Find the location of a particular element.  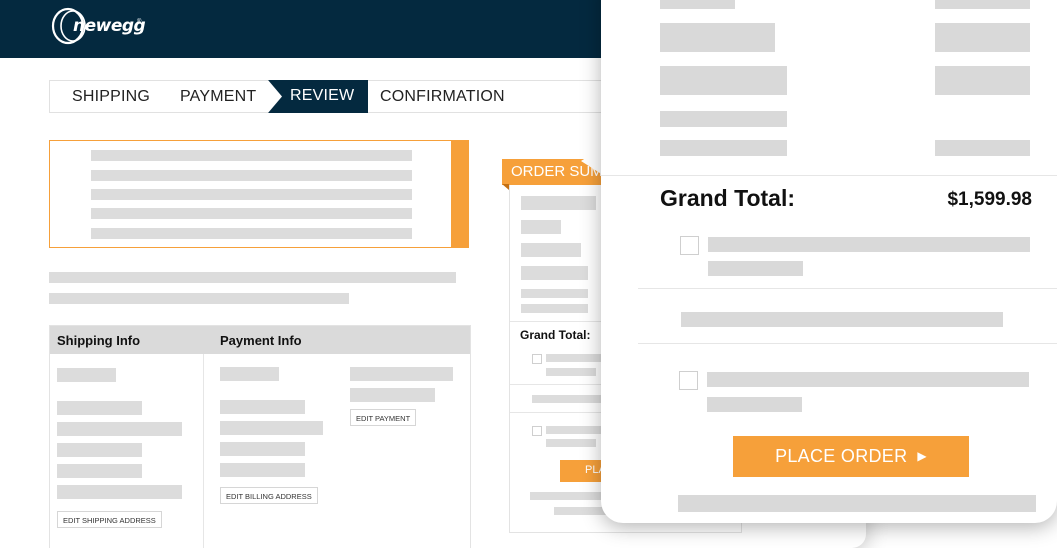

step-review-active: REVIEW is located at coordinates (318, 96).